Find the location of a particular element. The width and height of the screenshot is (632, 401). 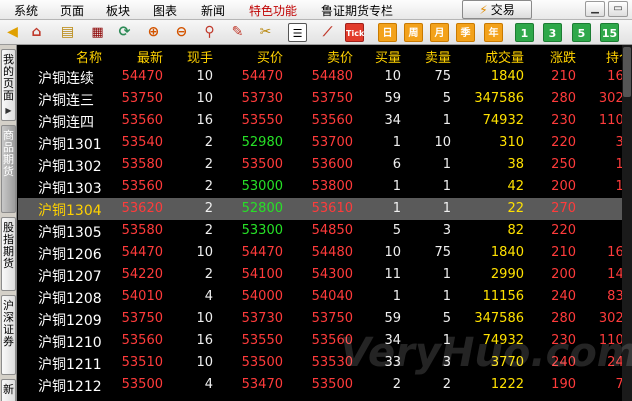

cell-hand: 10 is located at coordinates (204, 318).